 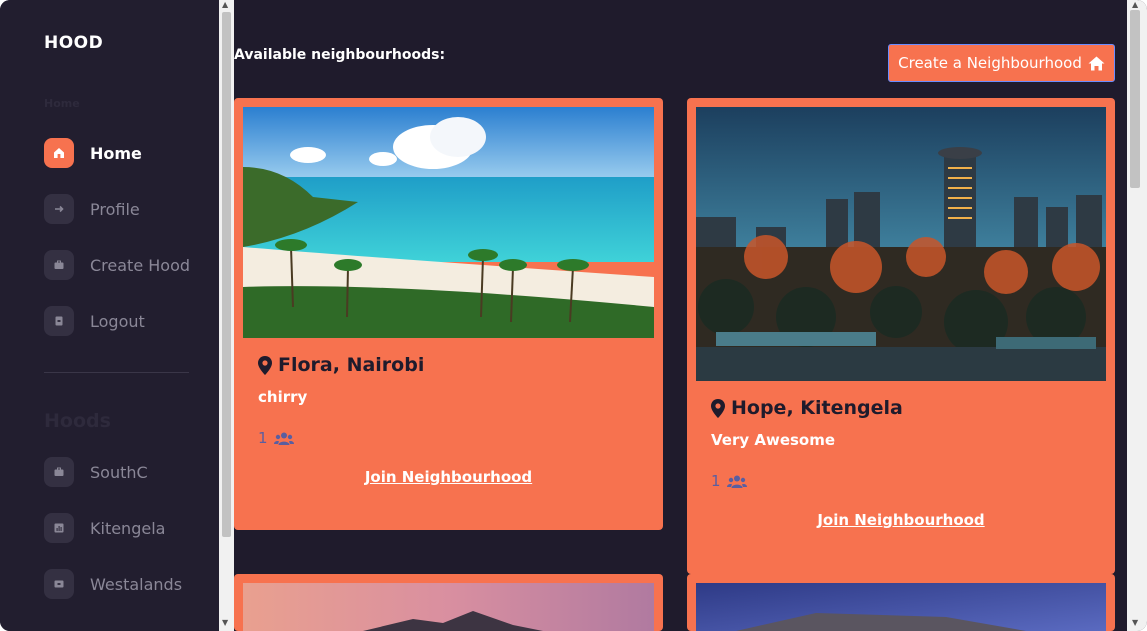 What do you see at coordinates (990, 63) in the screenshot?
I see `create-button-label: Create a Neighbourhood` at bounding box center [990, 63].